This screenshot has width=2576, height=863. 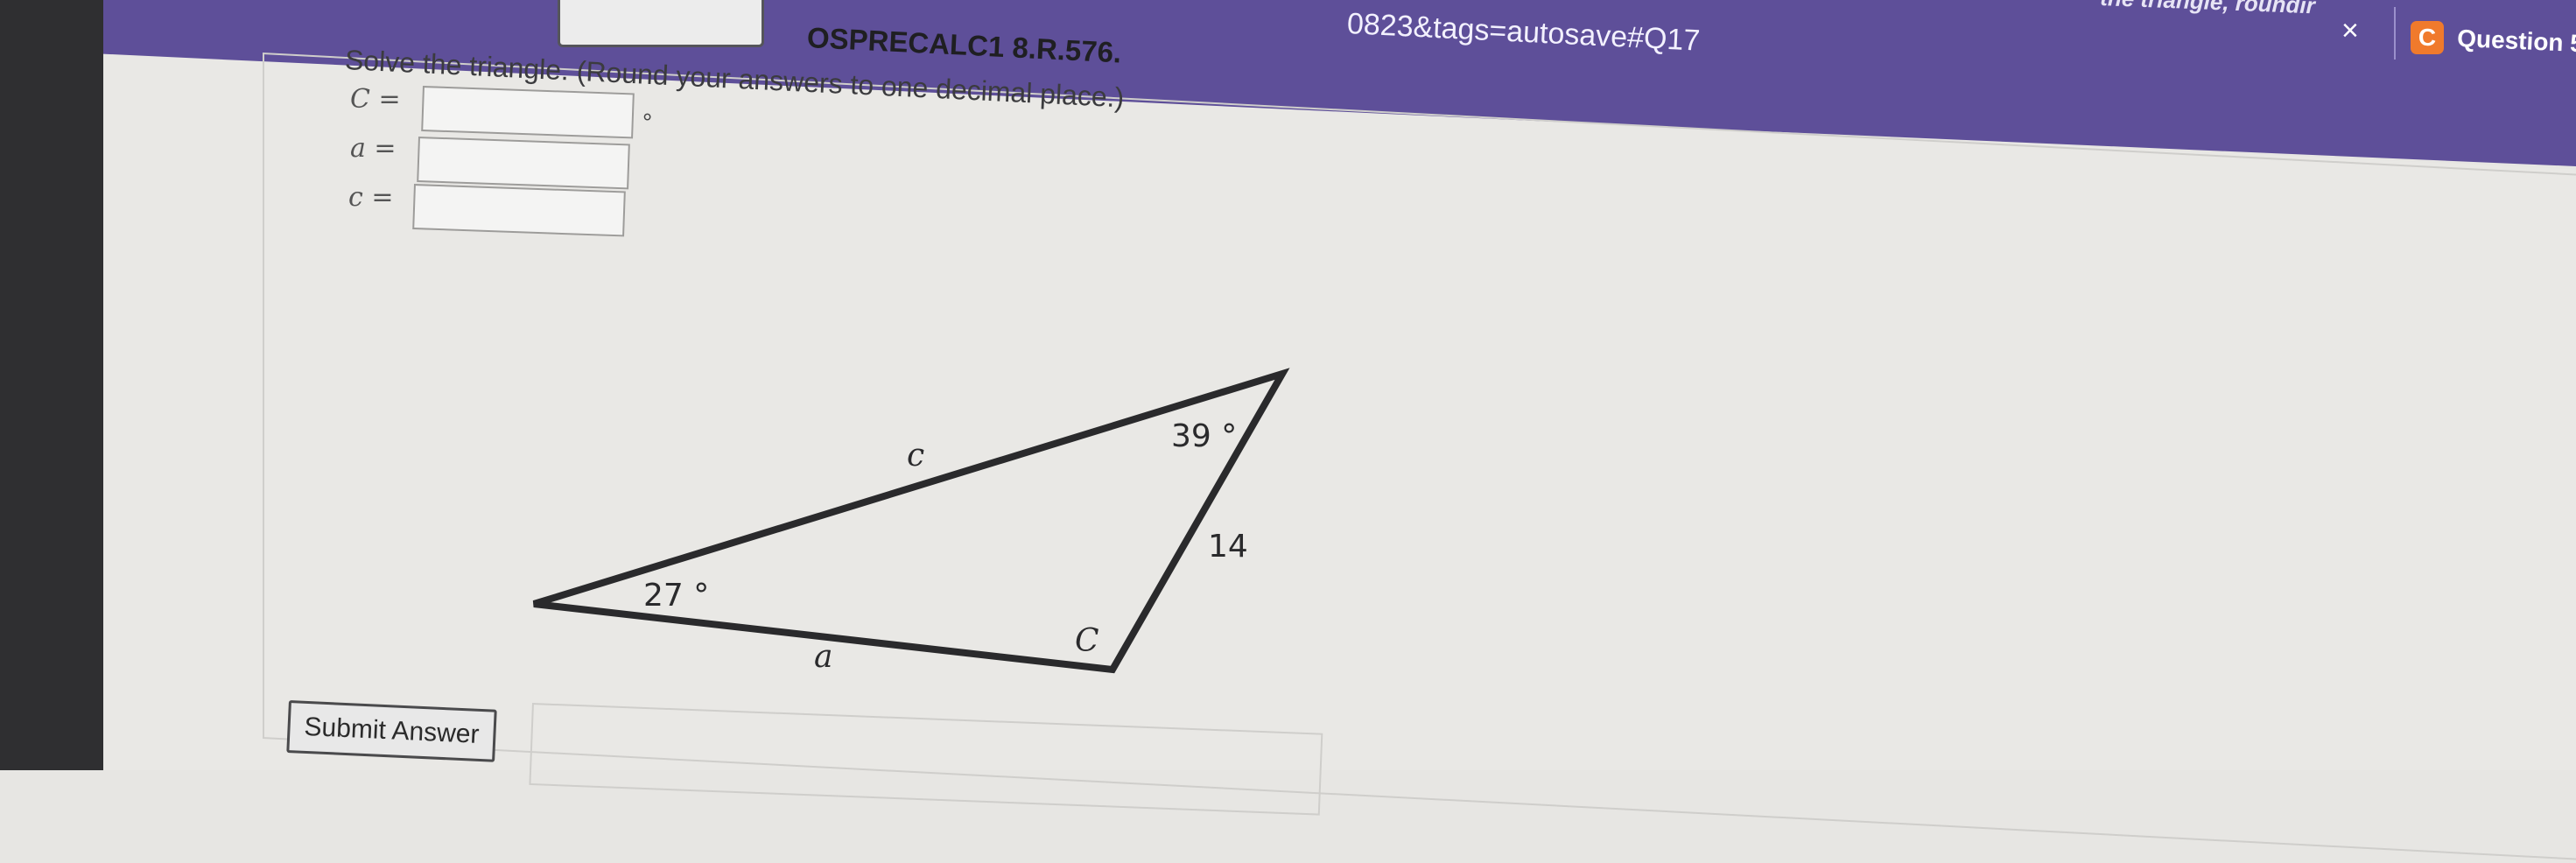 What do you see at coordinates (391, 731) in the screenshot?
I see `submit-answer-button: Submit Answer` at bounding box center [391, 731].